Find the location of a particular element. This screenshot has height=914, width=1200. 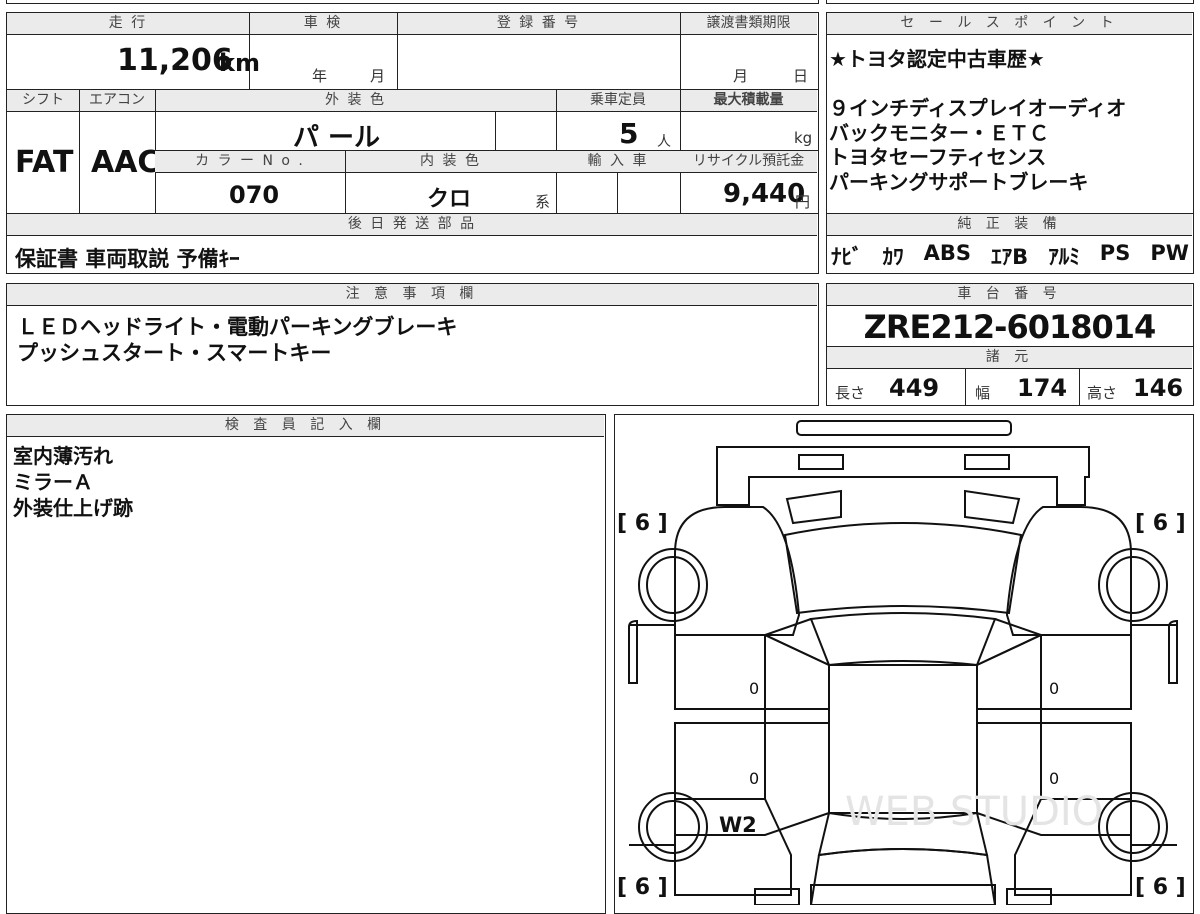

front-light-right is located at coordinates (987, 462).